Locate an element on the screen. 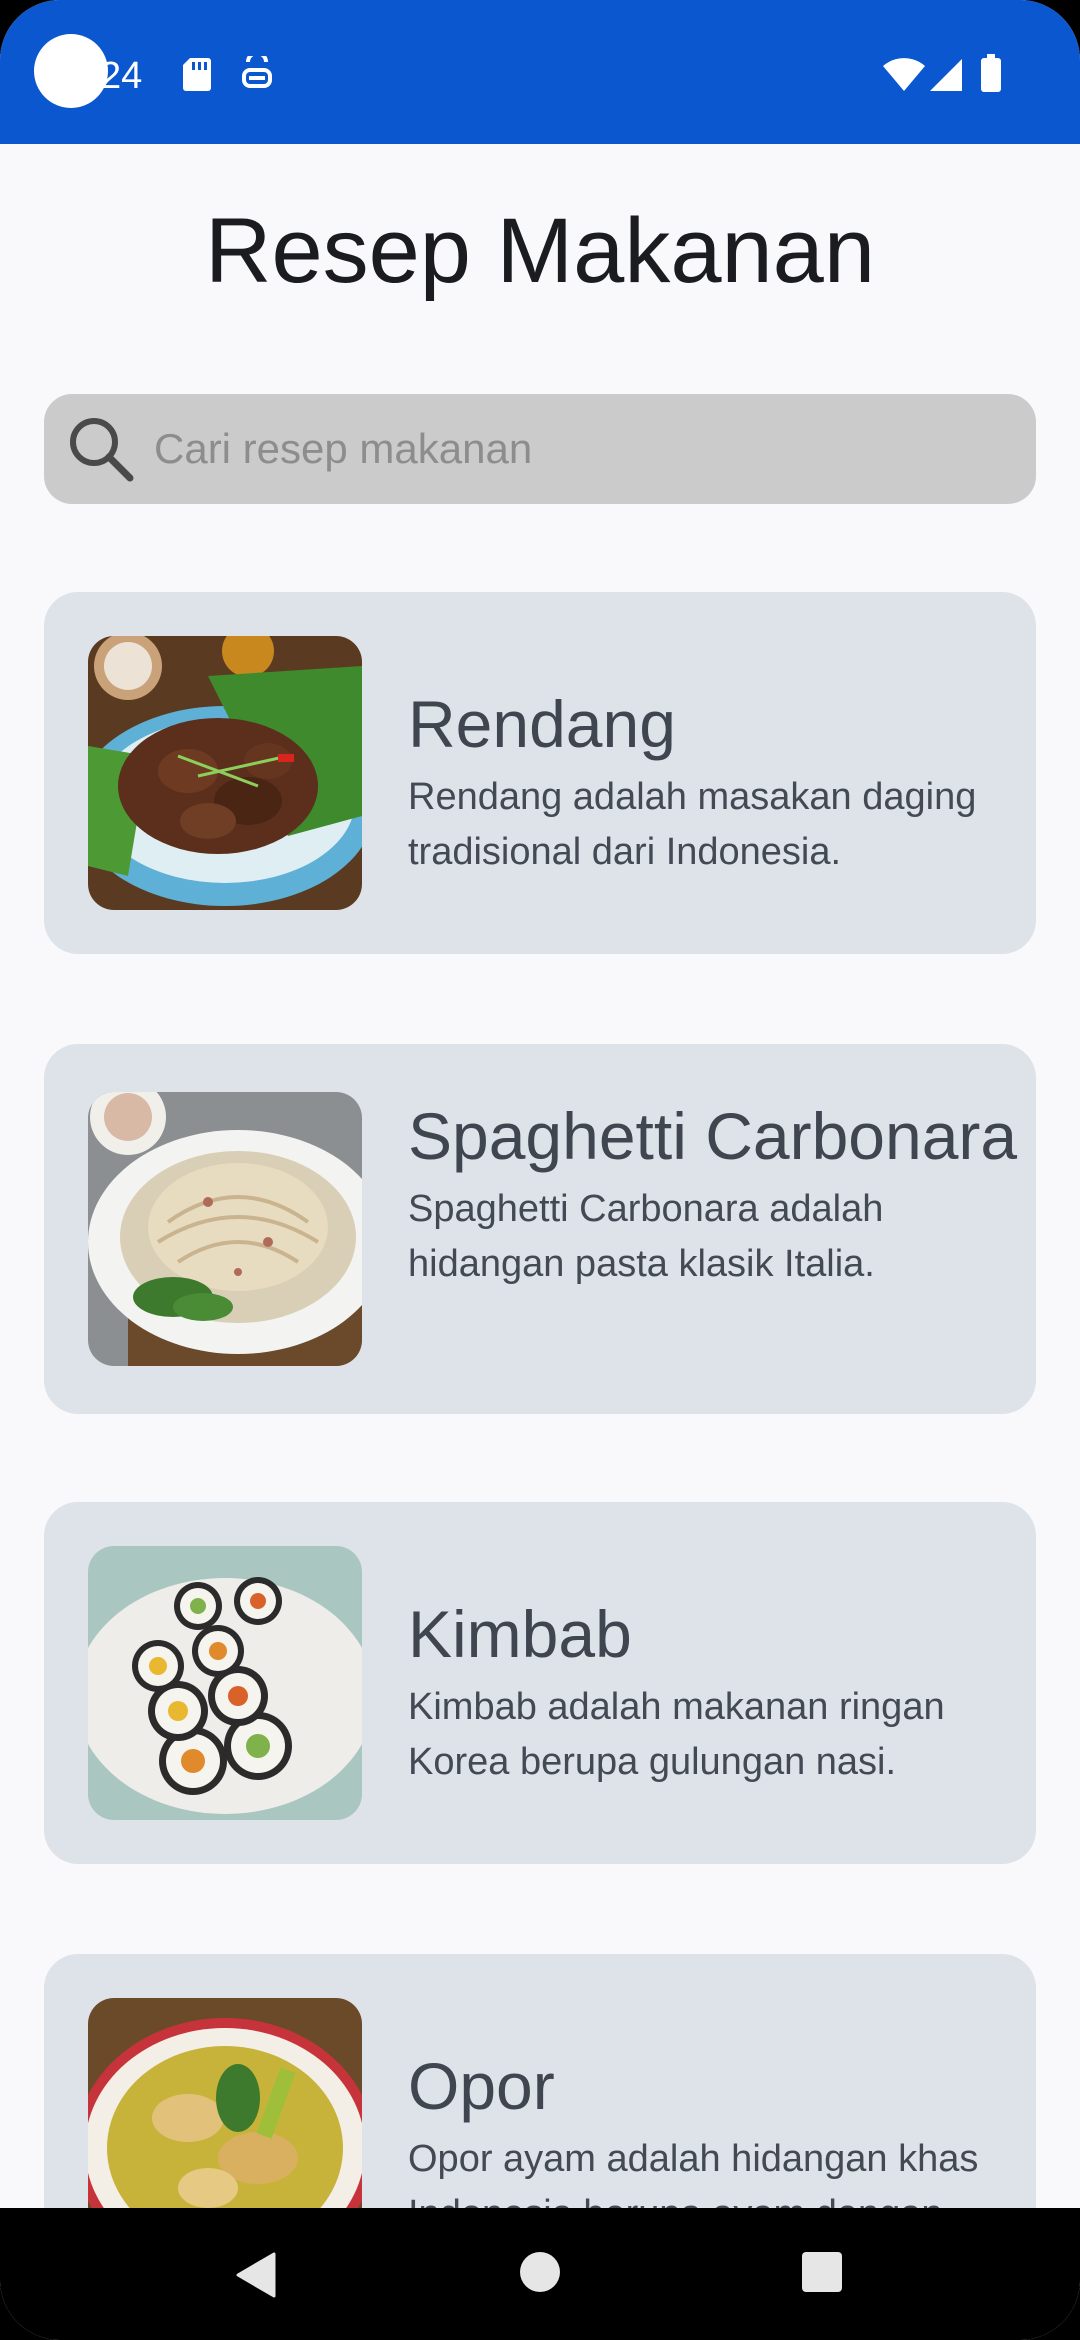 The width and height of the screenshot is (1080, 2340). page-title: Resep Makanan is located at coordinates (540, 251).